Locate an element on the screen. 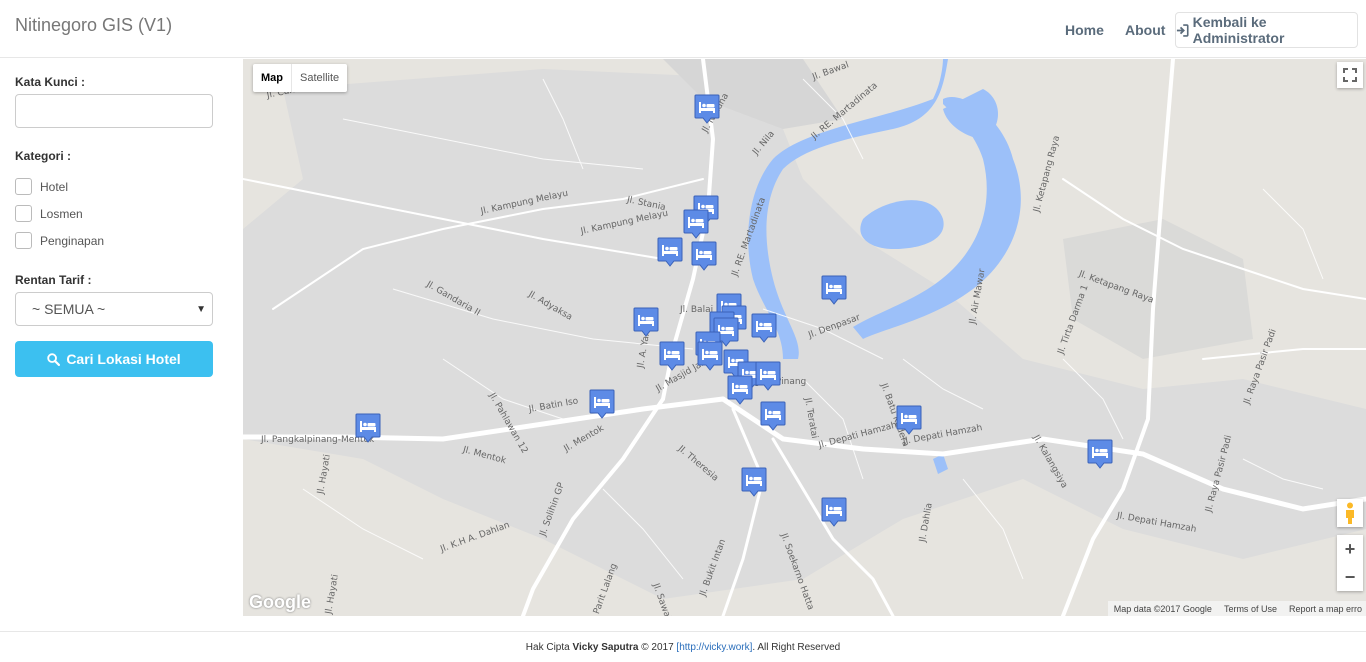 Image resolution: width=1366 pixels, height=662 pixels. category-penginapan-checkbox: Penginapan is located at coordinates (59, 240).